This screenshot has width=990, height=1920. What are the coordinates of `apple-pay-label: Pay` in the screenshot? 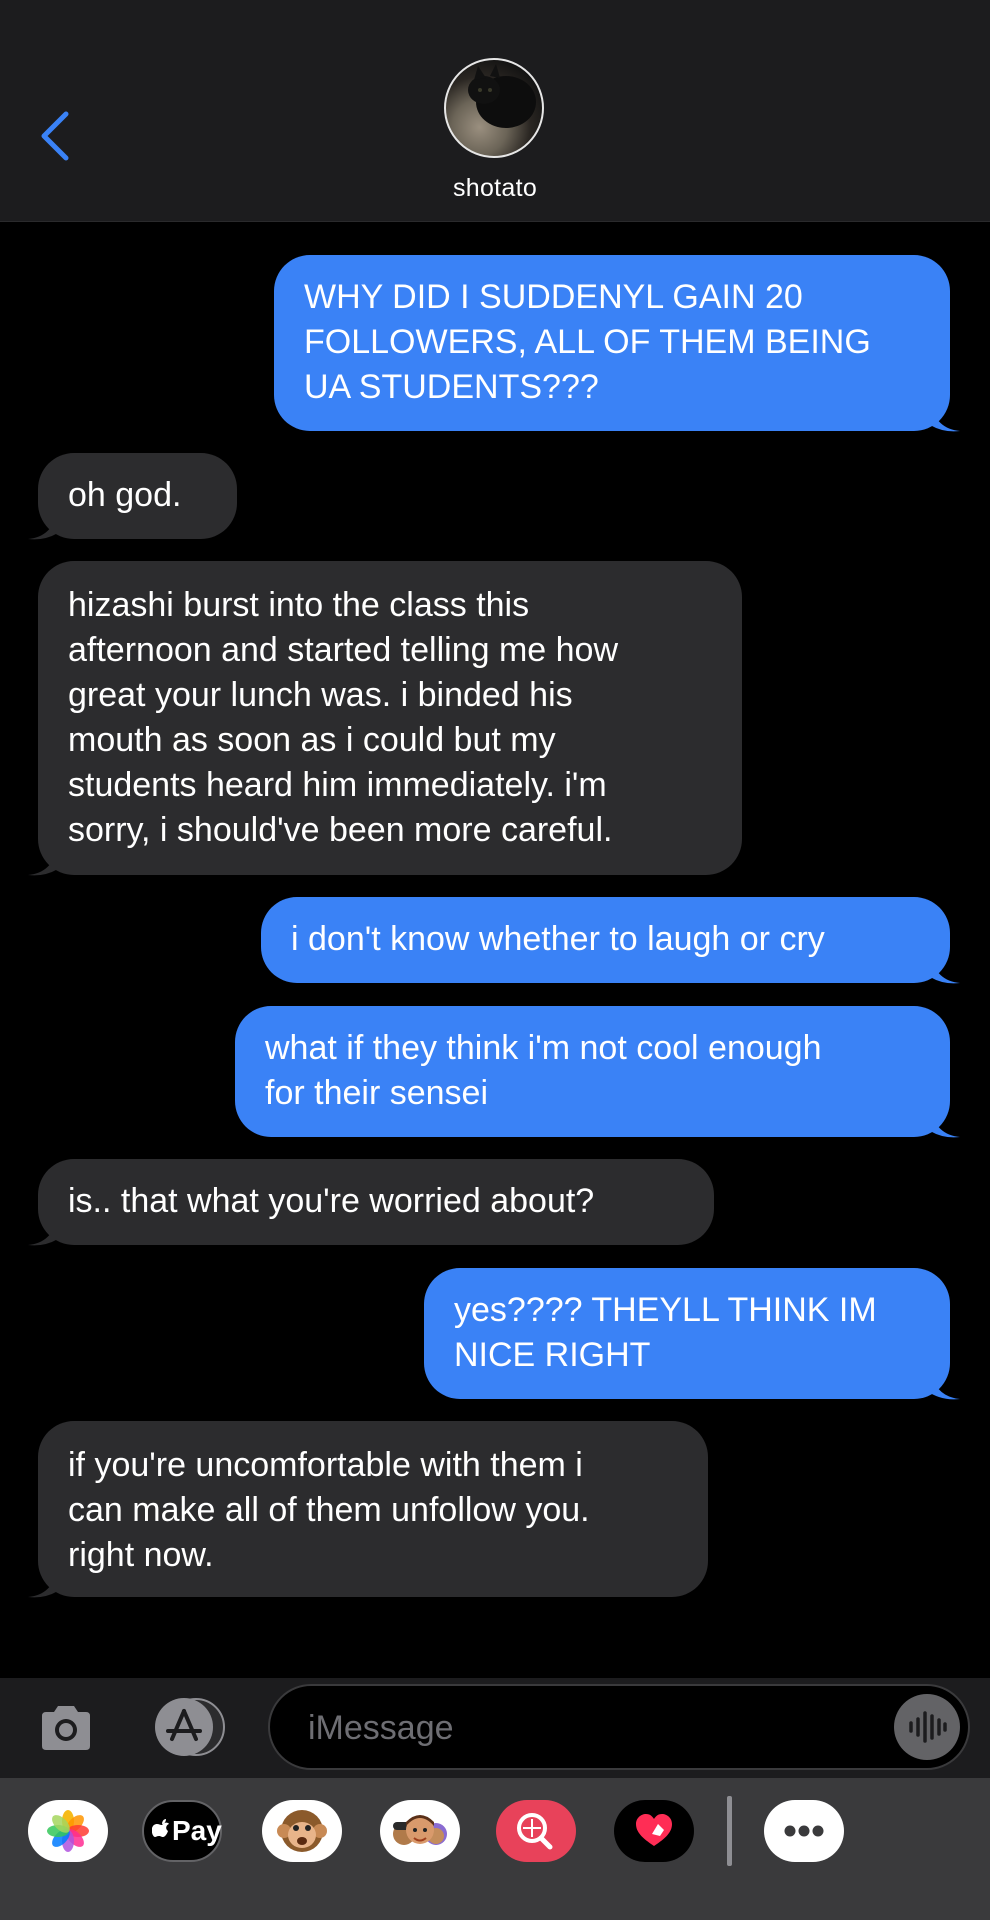 It's located at (197, 1830).